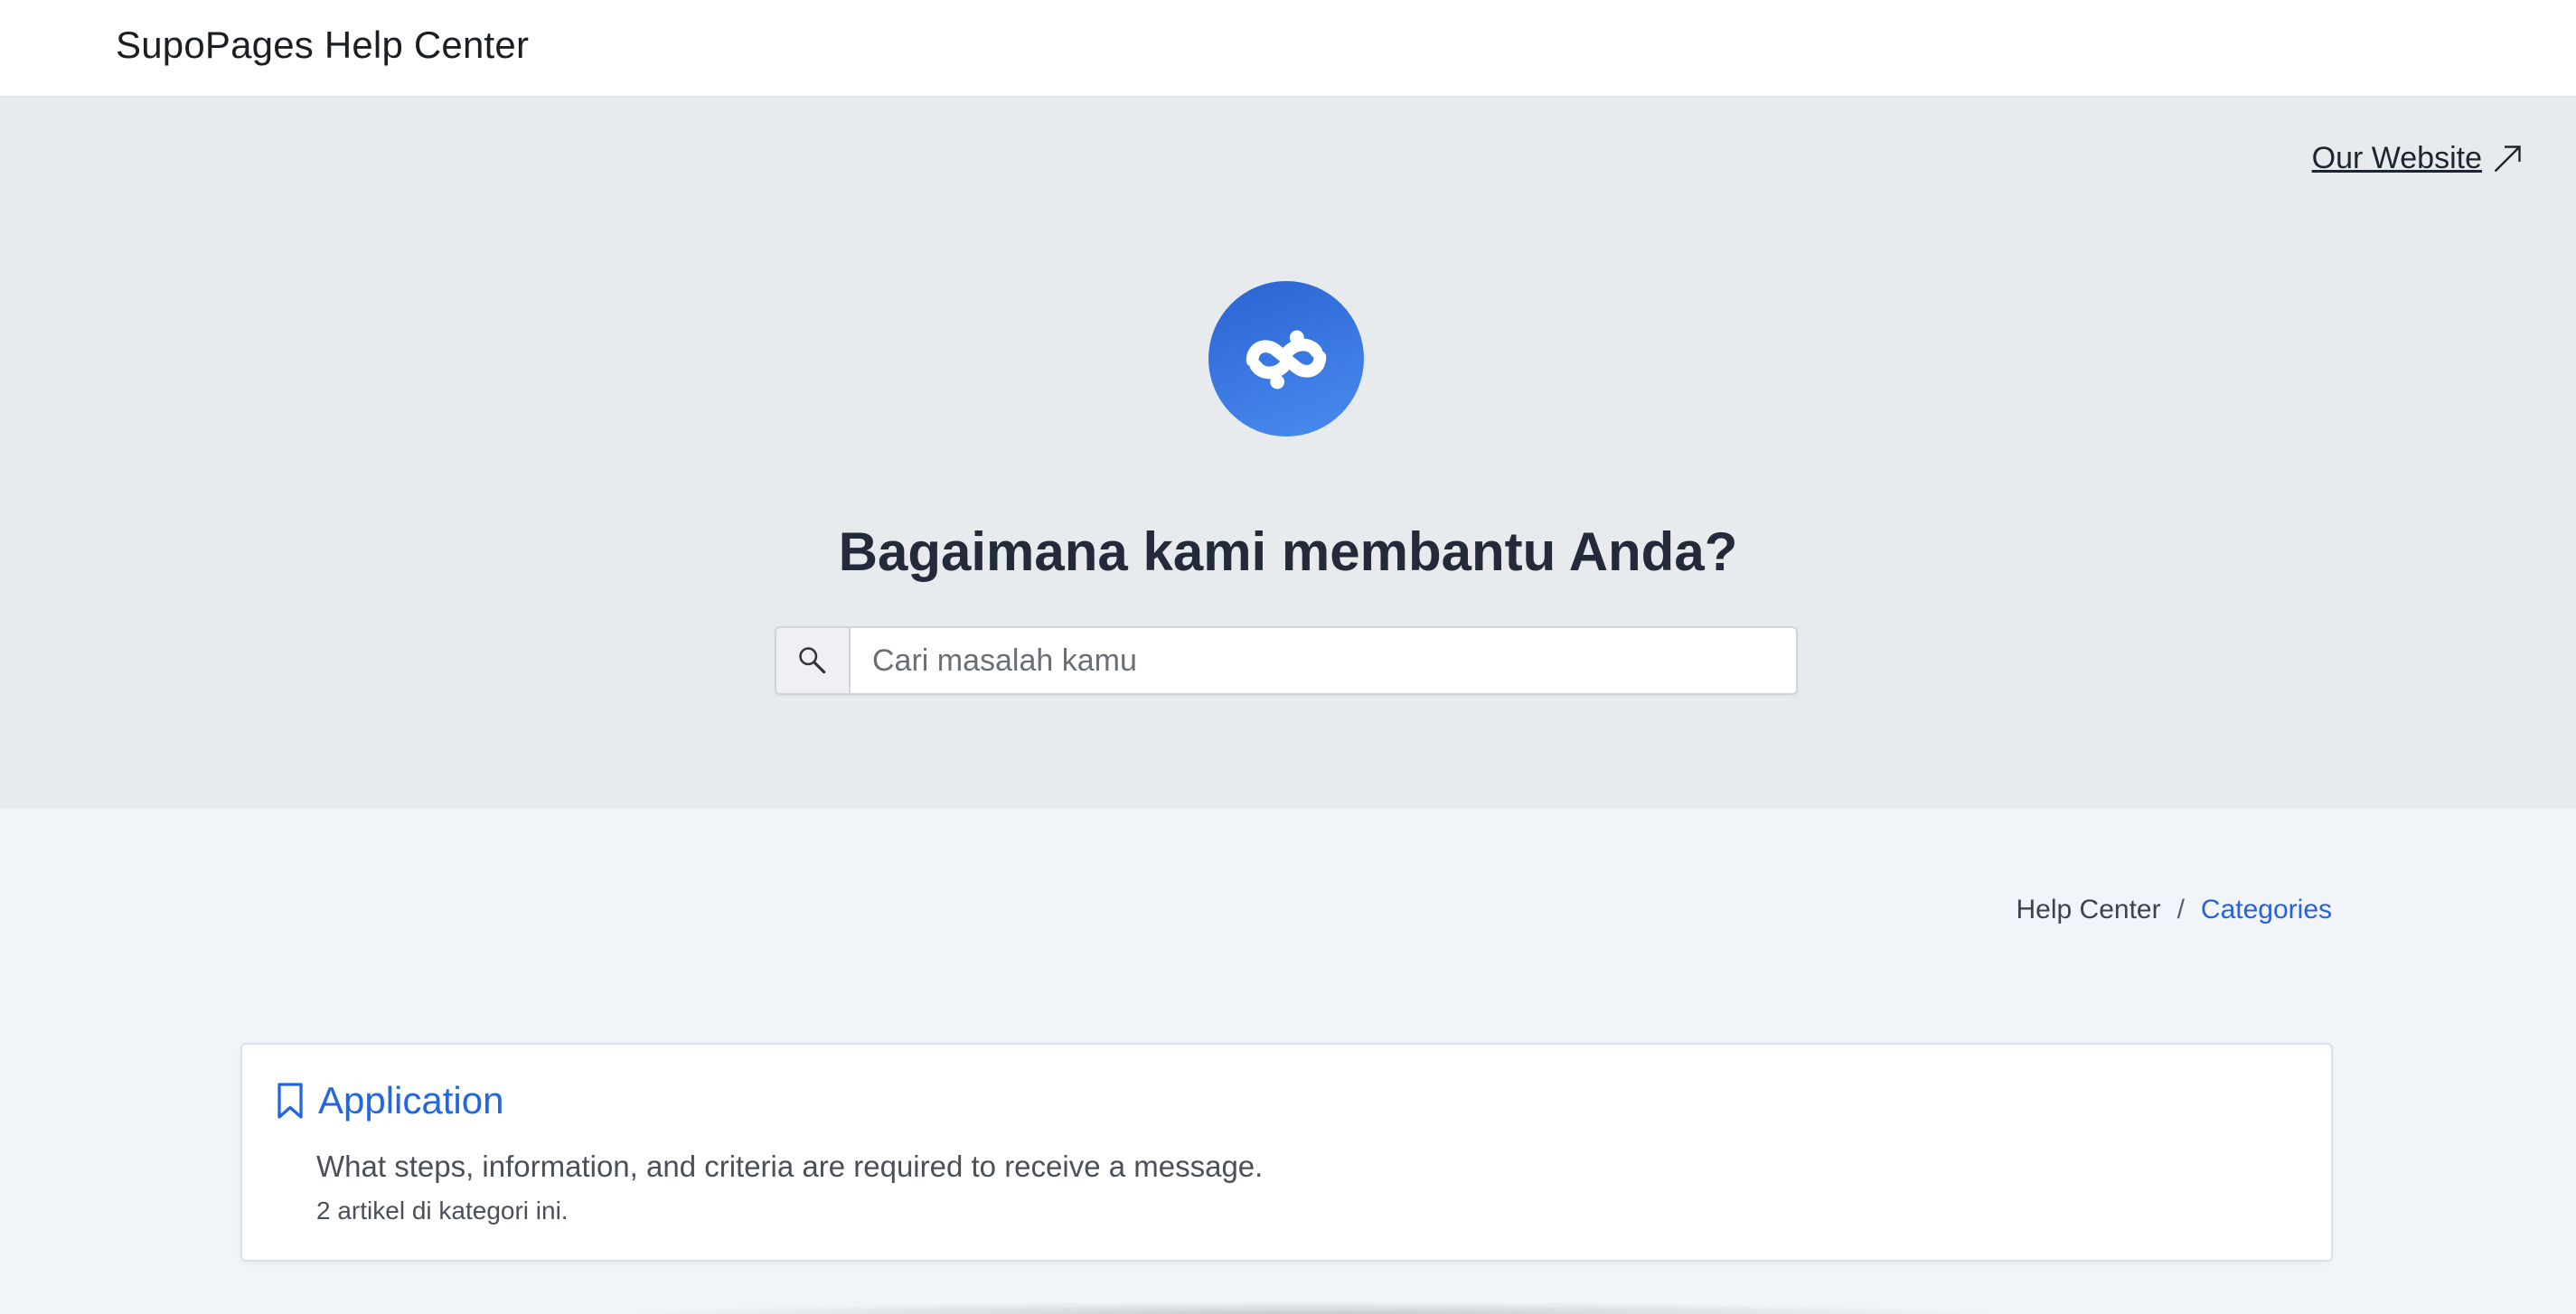 The height and width of the screenshot is (1314, 2576). I want to click on bookmark-icon, so click(290, 1101).